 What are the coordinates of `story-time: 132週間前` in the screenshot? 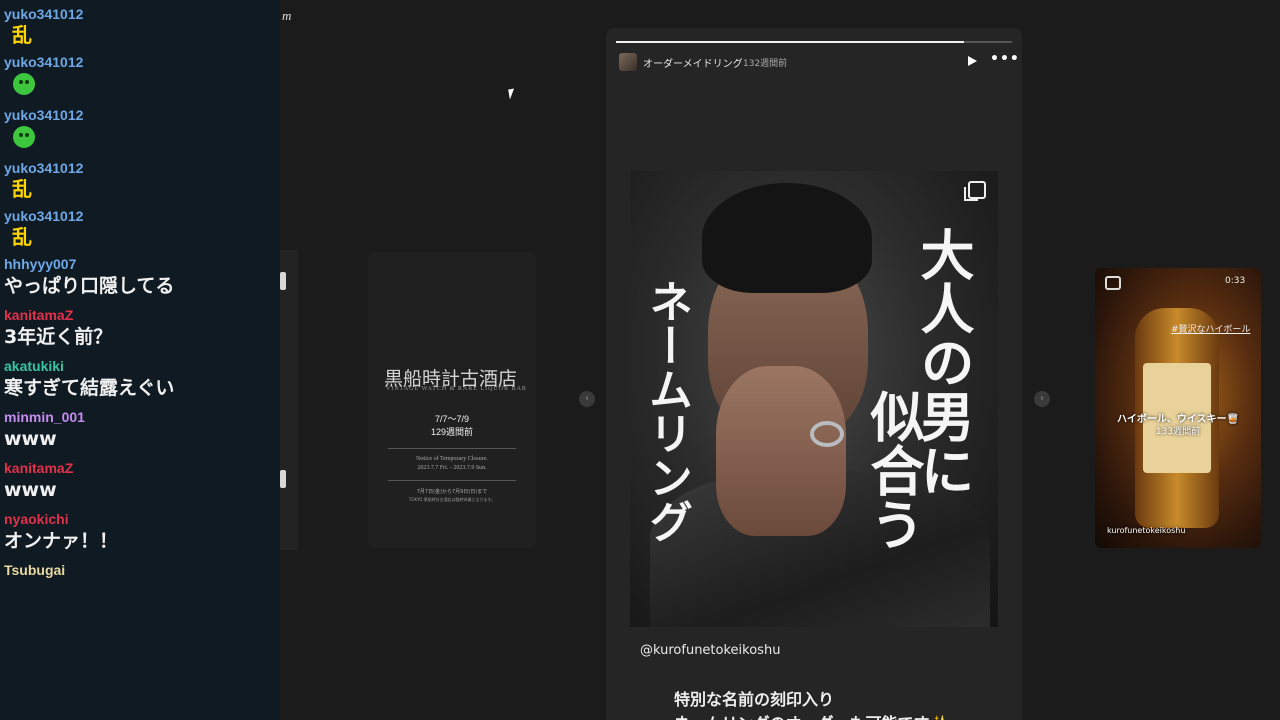 It's located at (765, 64).